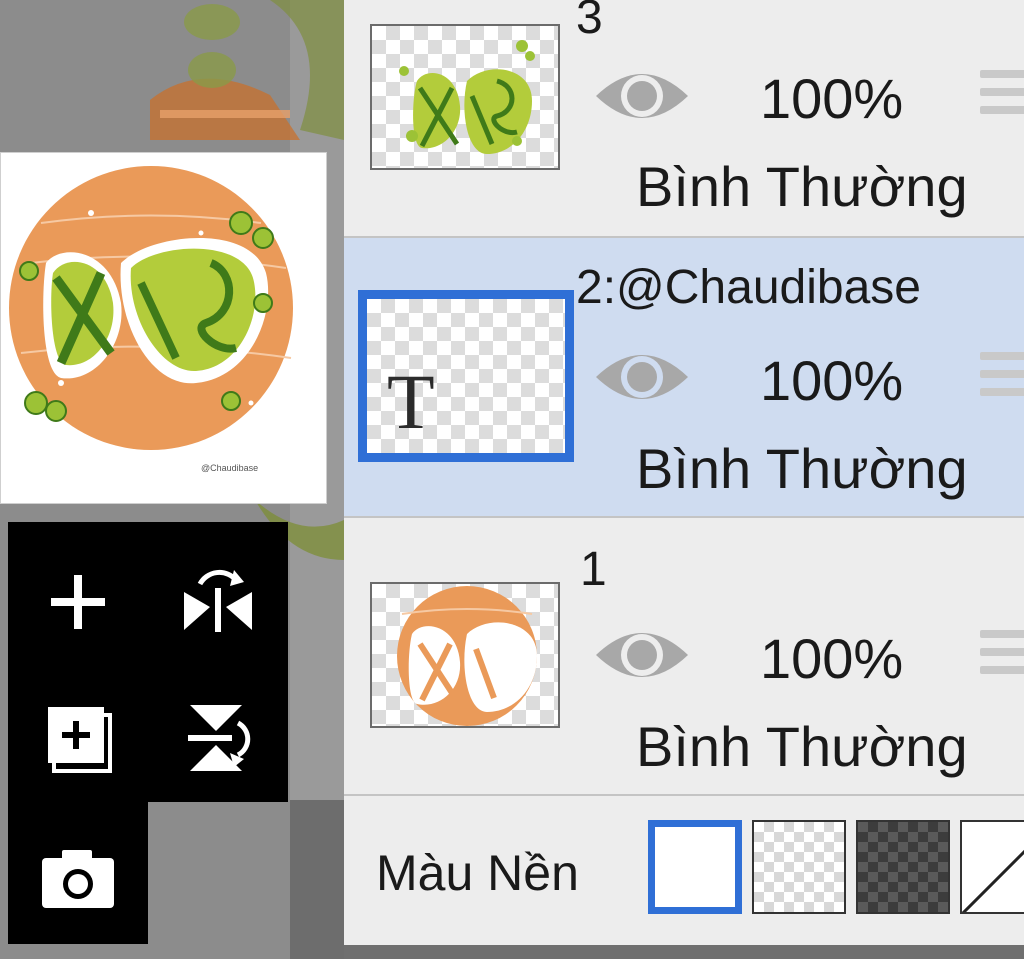  Describe the element at coordinates (695, 867) in the screenshot. I see `background-white-swatch` at that location.